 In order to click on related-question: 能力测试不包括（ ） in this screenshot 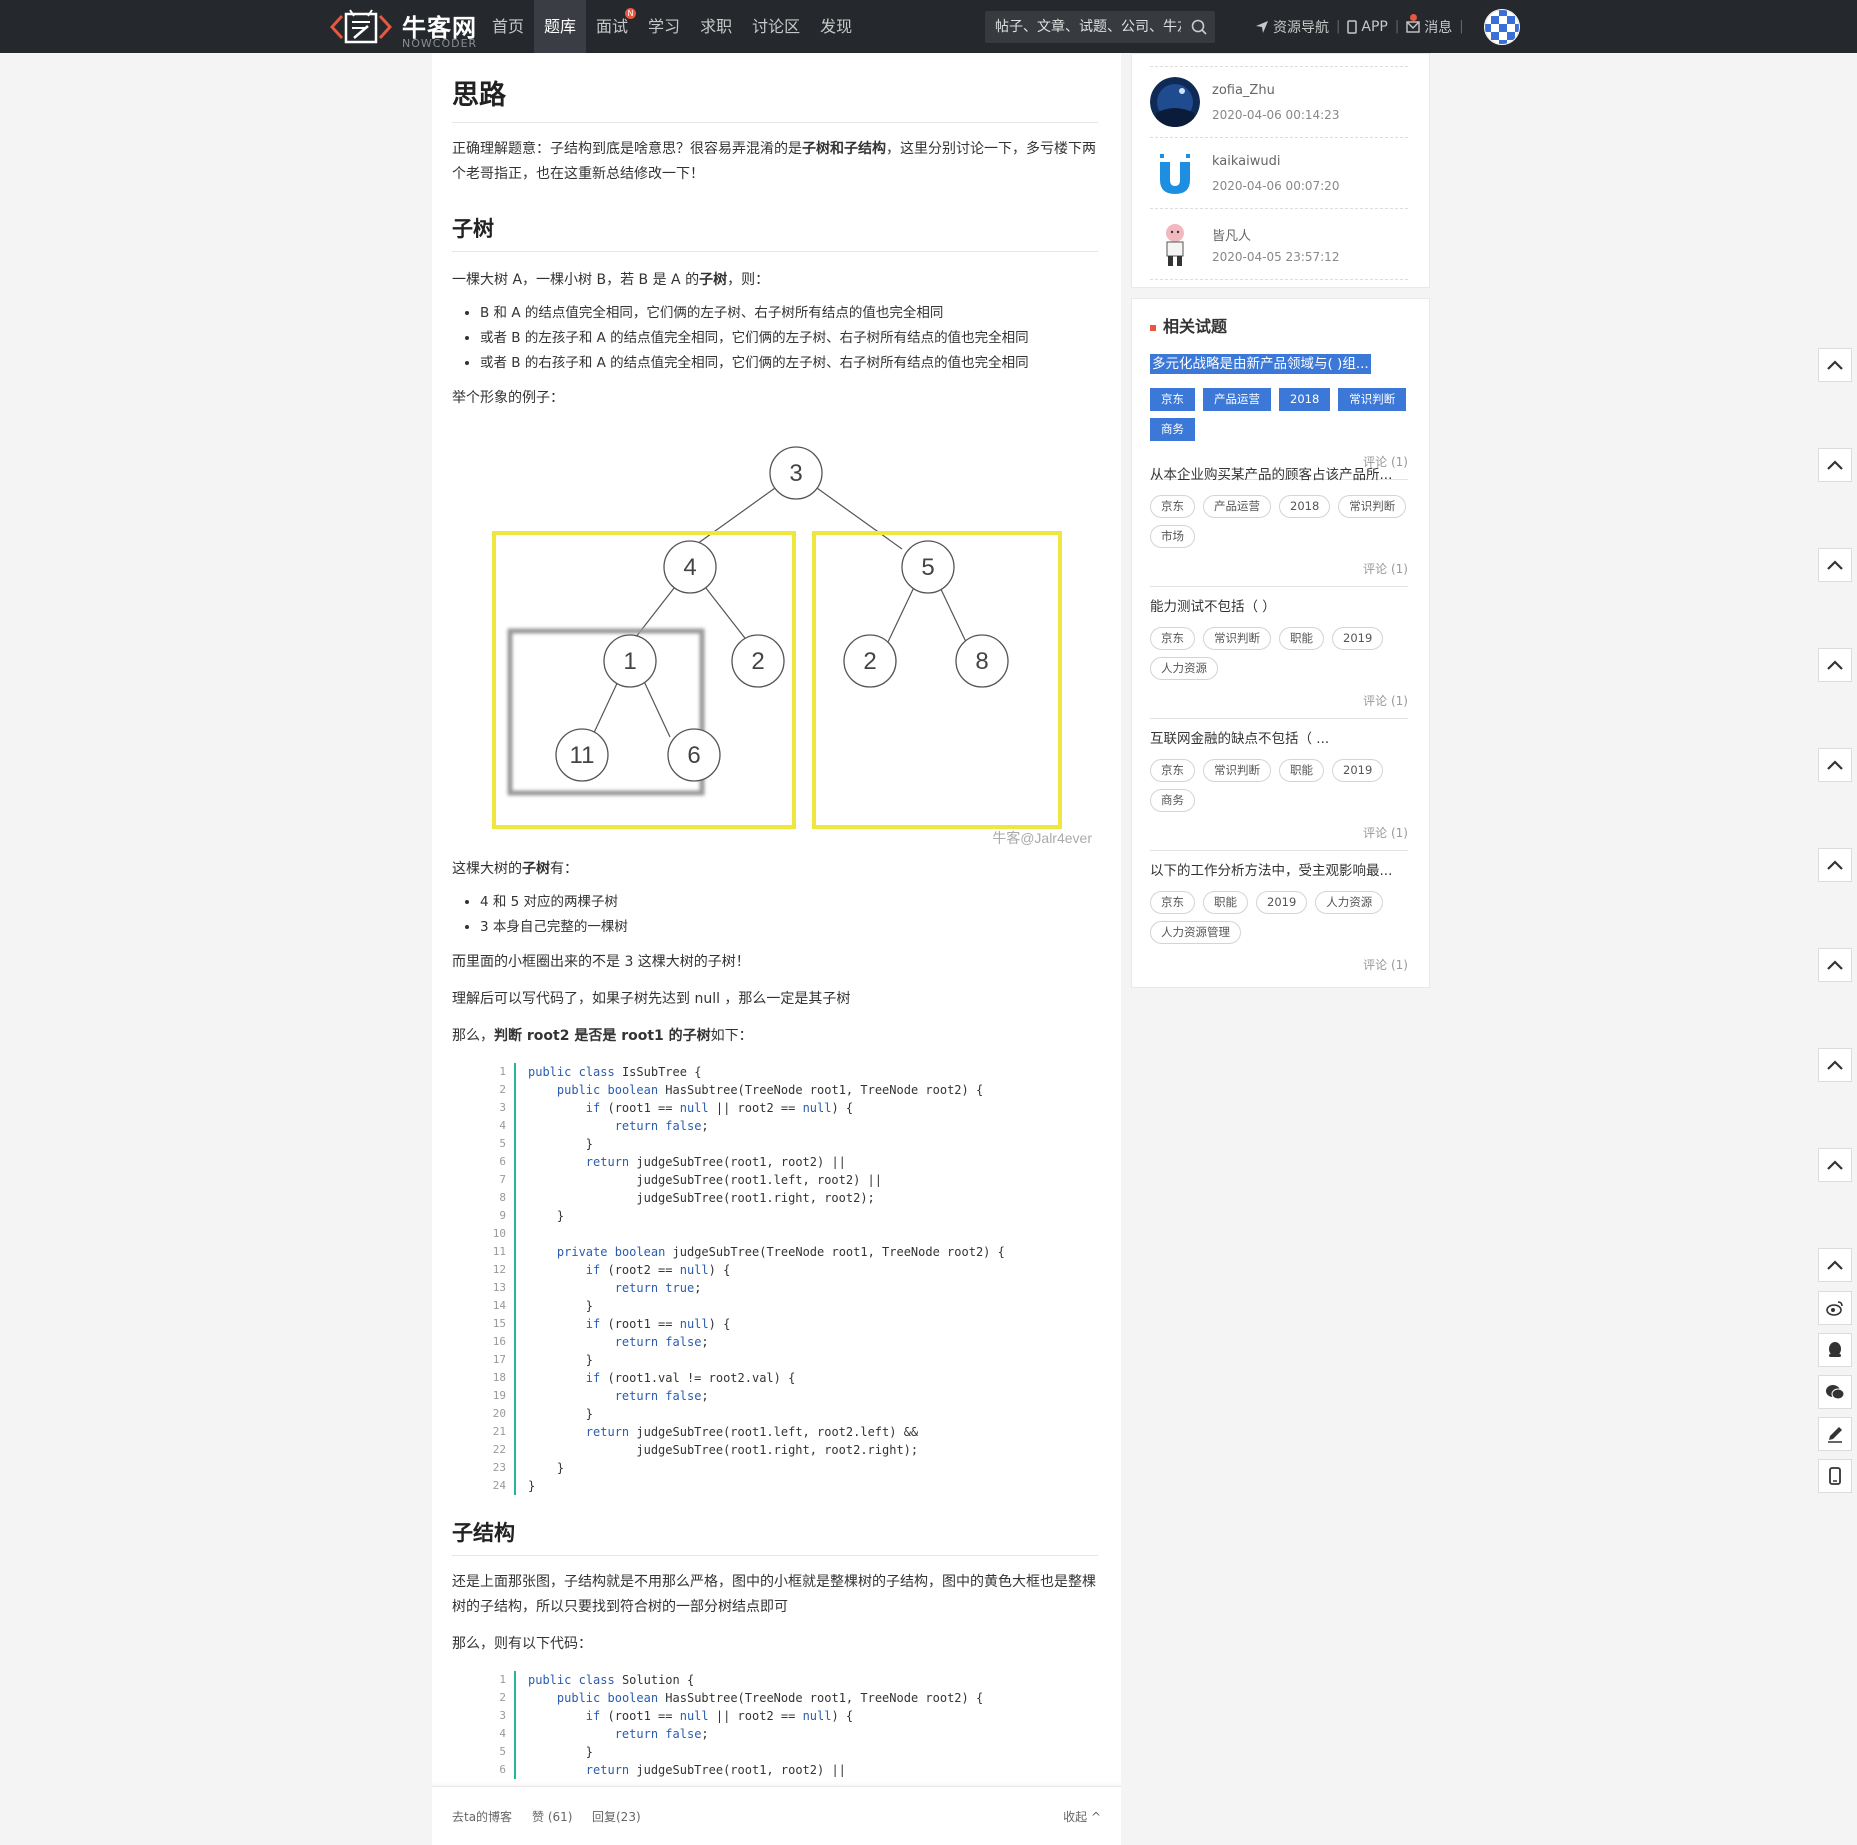, I will do `click(1279, 607)`.